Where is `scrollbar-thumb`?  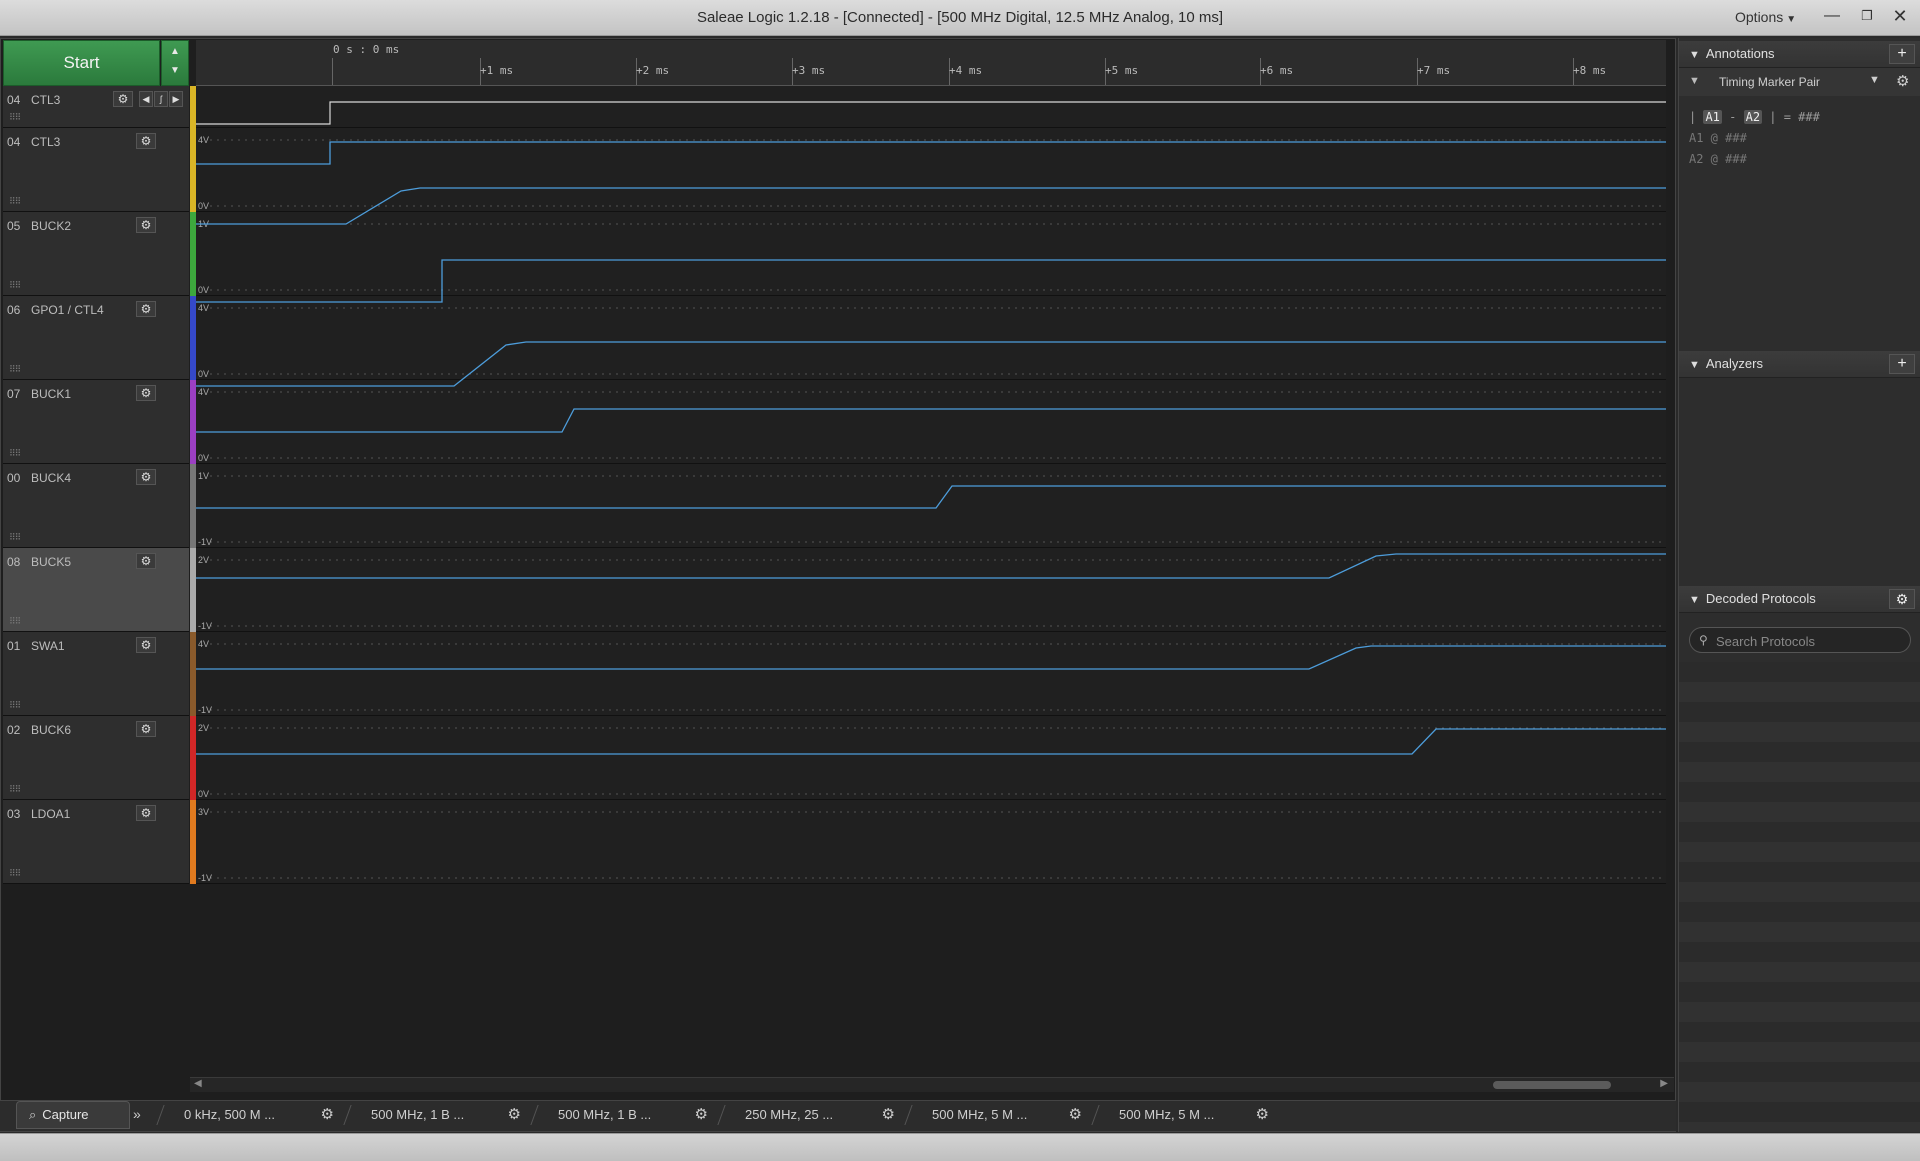
scrollbar-thumb is located at coordinates (1552, 1085).